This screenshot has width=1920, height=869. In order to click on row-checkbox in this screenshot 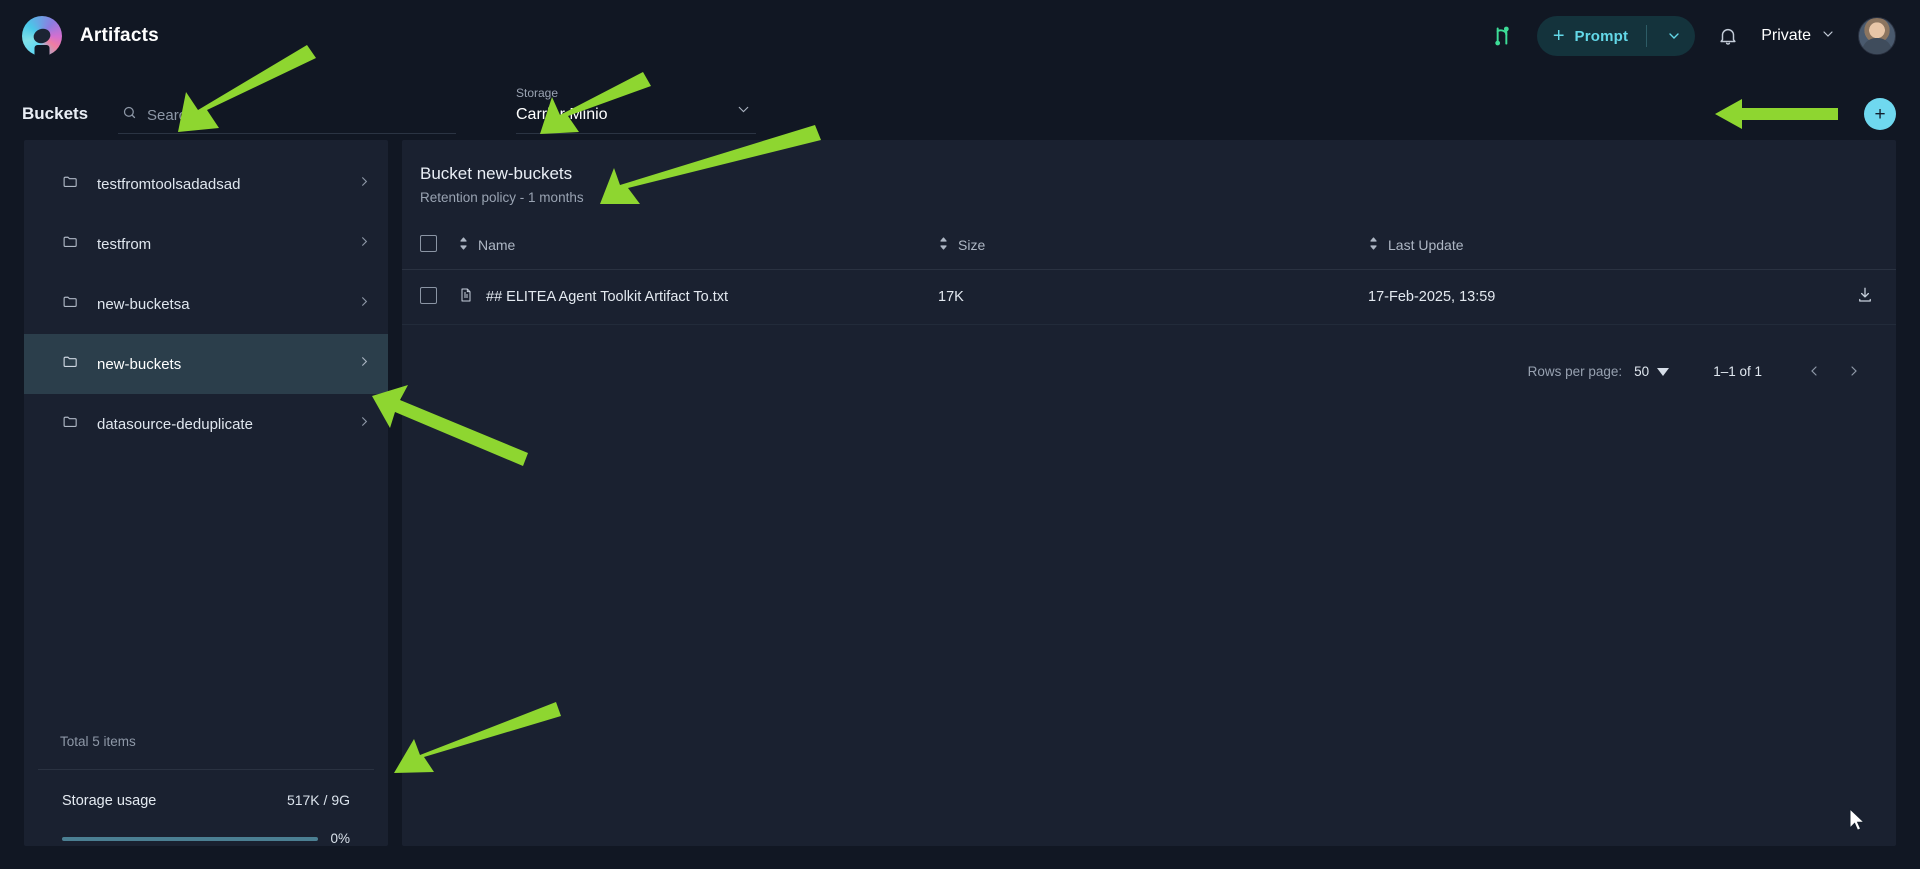, I will do `click(428, 295)`.